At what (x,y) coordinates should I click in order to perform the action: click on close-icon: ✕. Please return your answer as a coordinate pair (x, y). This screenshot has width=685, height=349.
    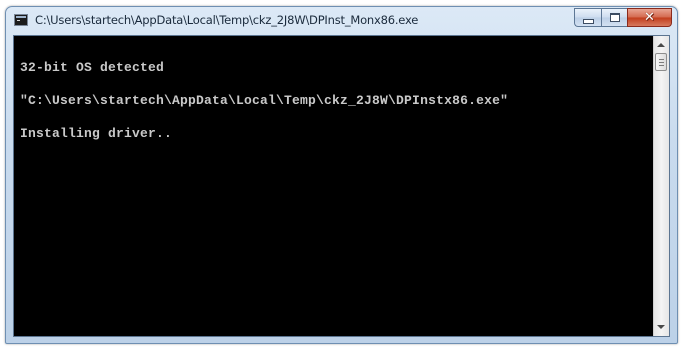
    Looking at the image, I should click on (649, 17).